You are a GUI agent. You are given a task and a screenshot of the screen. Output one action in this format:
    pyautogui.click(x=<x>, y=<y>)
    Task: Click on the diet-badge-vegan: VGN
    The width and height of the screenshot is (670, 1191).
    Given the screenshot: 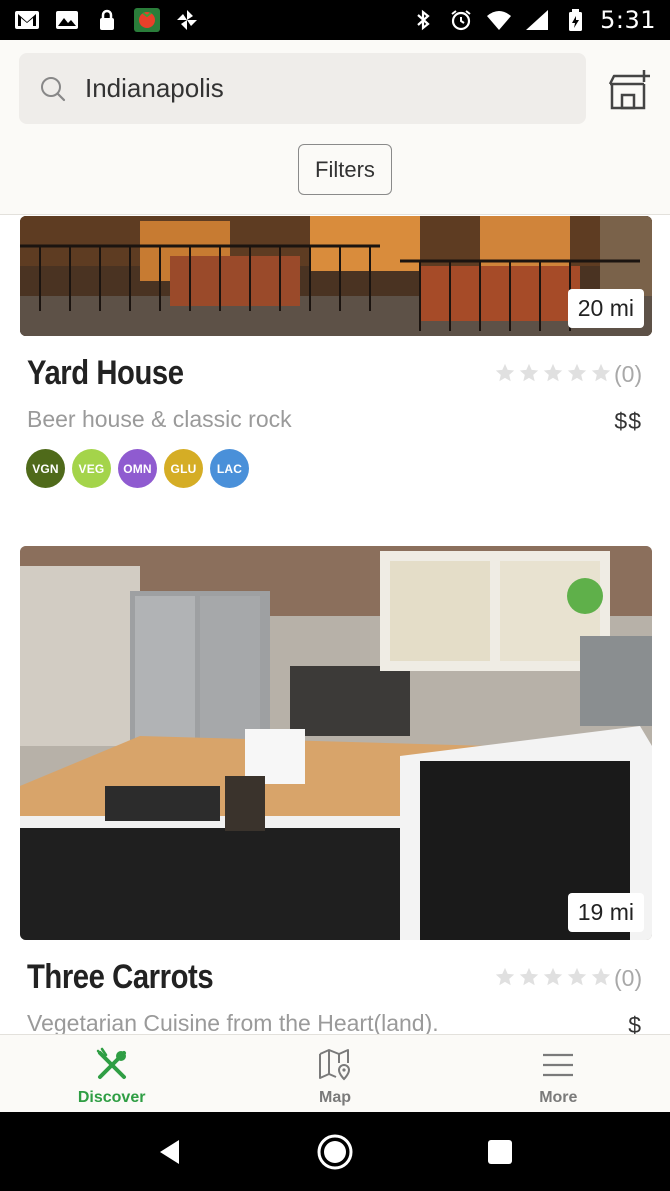 What is the action you would take?
    pyautogui.click(x=45, y=468)
    